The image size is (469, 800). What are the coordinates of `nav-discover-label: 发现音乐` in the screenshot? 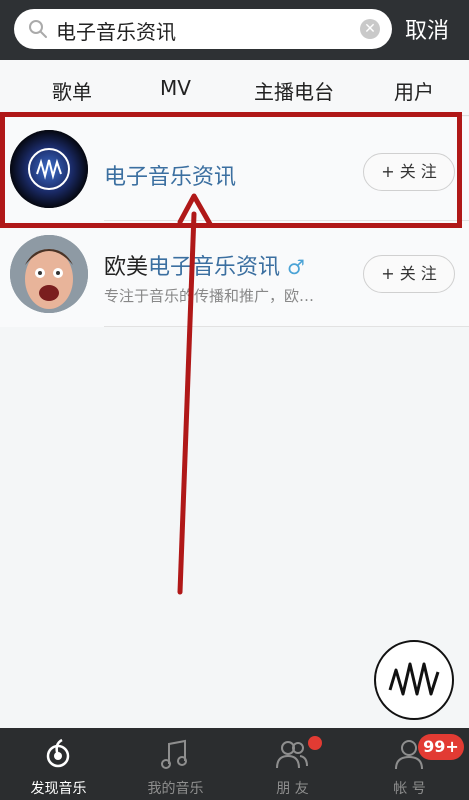 It's located at (58, 789).